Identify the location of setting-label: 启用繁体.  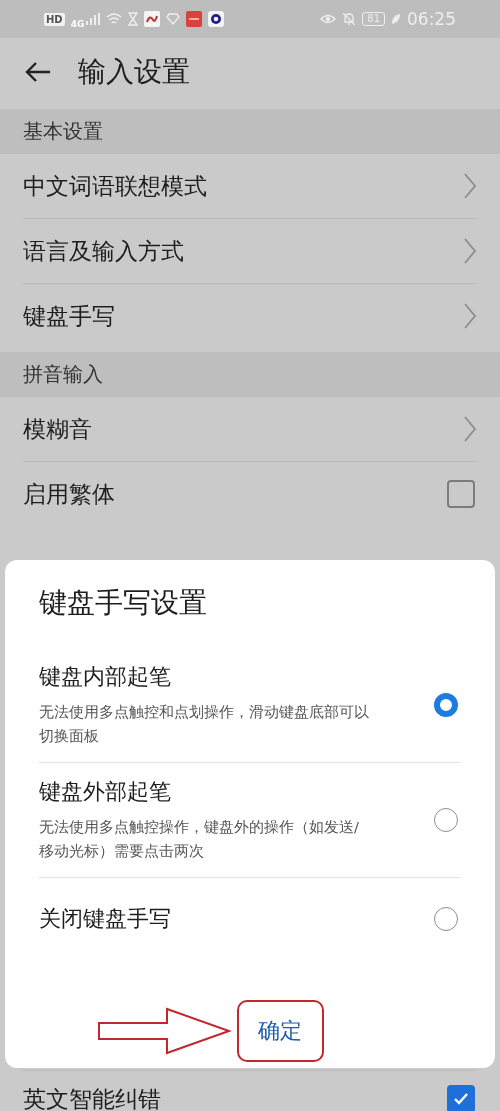
(69, 494).